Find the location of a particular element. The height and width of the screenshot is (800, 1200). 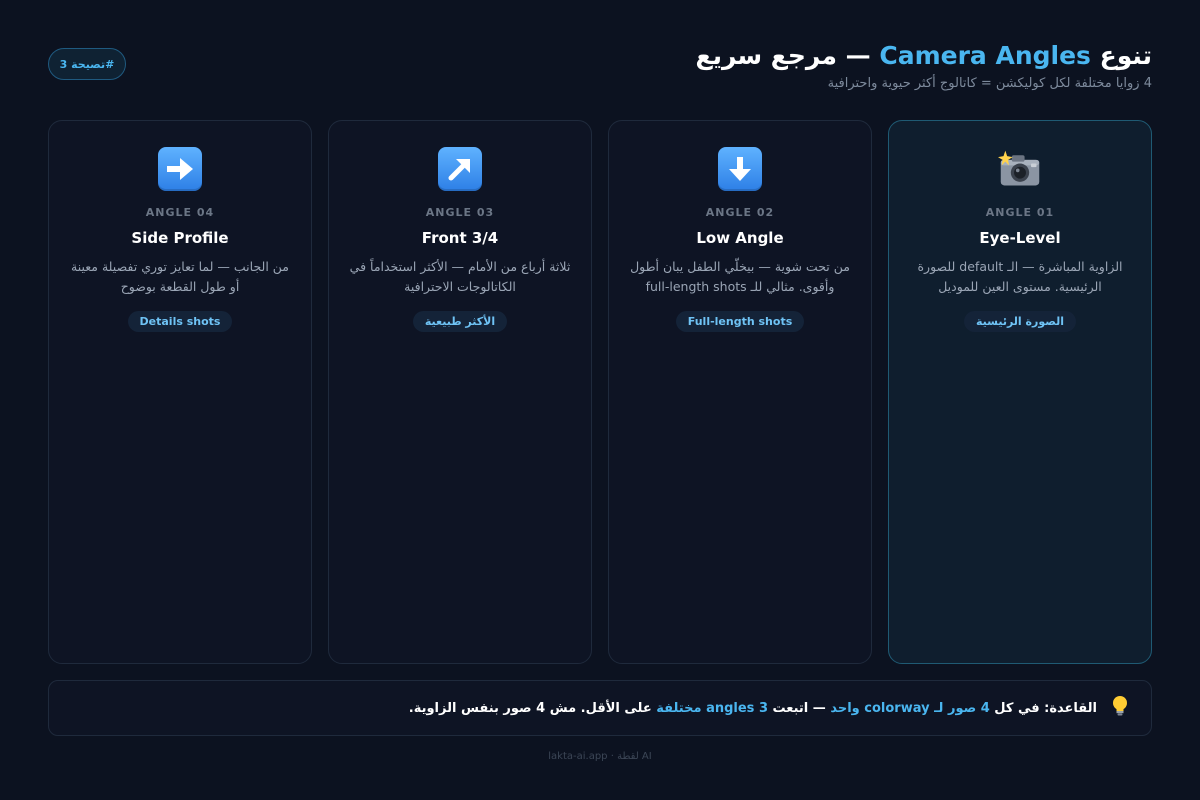

camera-flash-icon is located at coordinates (1020, 169).